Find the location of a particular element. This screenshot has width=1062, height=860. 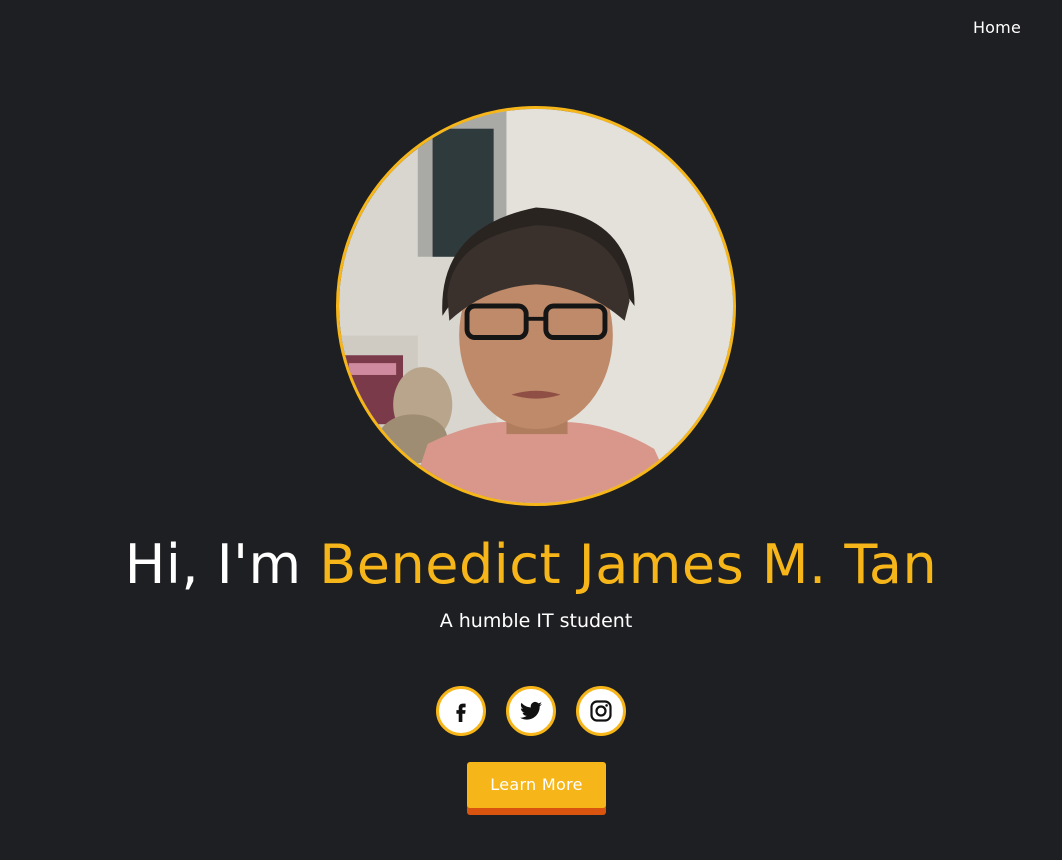

facebook-button is located at coordinates (461, 711).